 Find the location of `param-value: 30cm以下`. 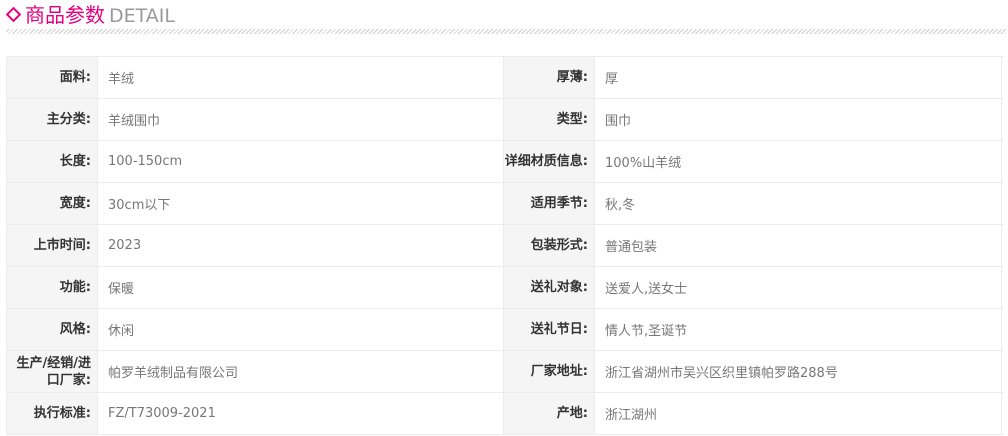

param-value: 30cm以下 is located at coordinates (300, 203).